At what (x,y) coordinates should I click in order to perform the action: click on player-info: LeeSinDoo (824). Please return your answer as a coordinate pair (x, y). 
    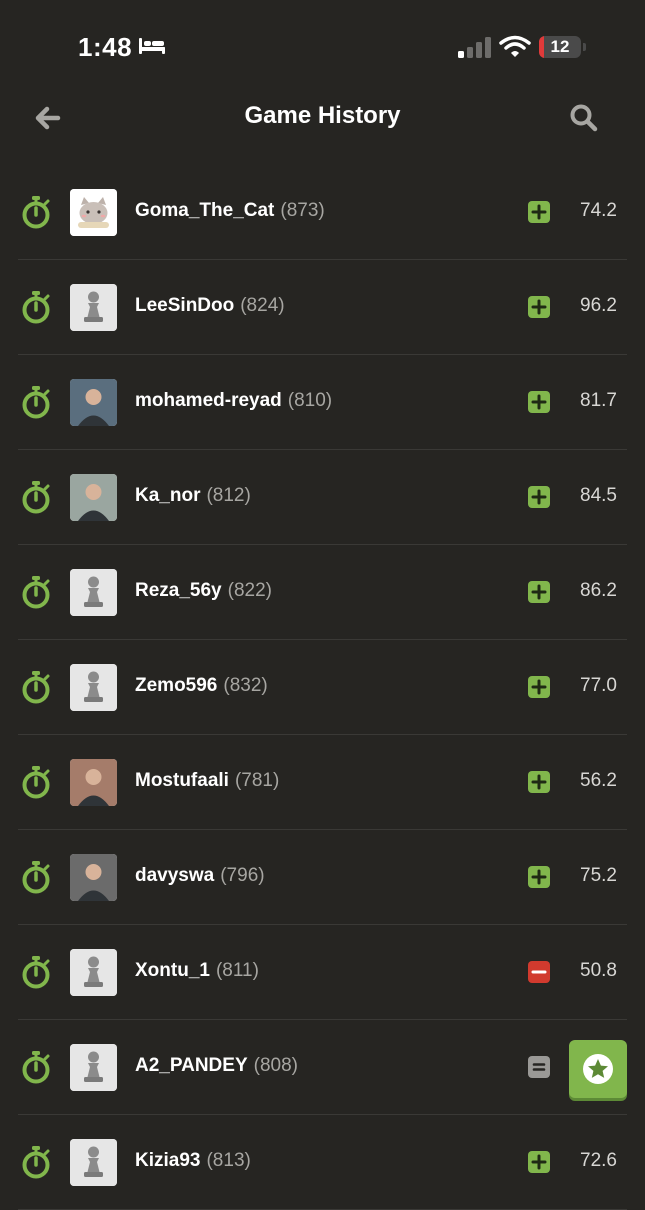
    Looking at the image, I should click on (210, 306).